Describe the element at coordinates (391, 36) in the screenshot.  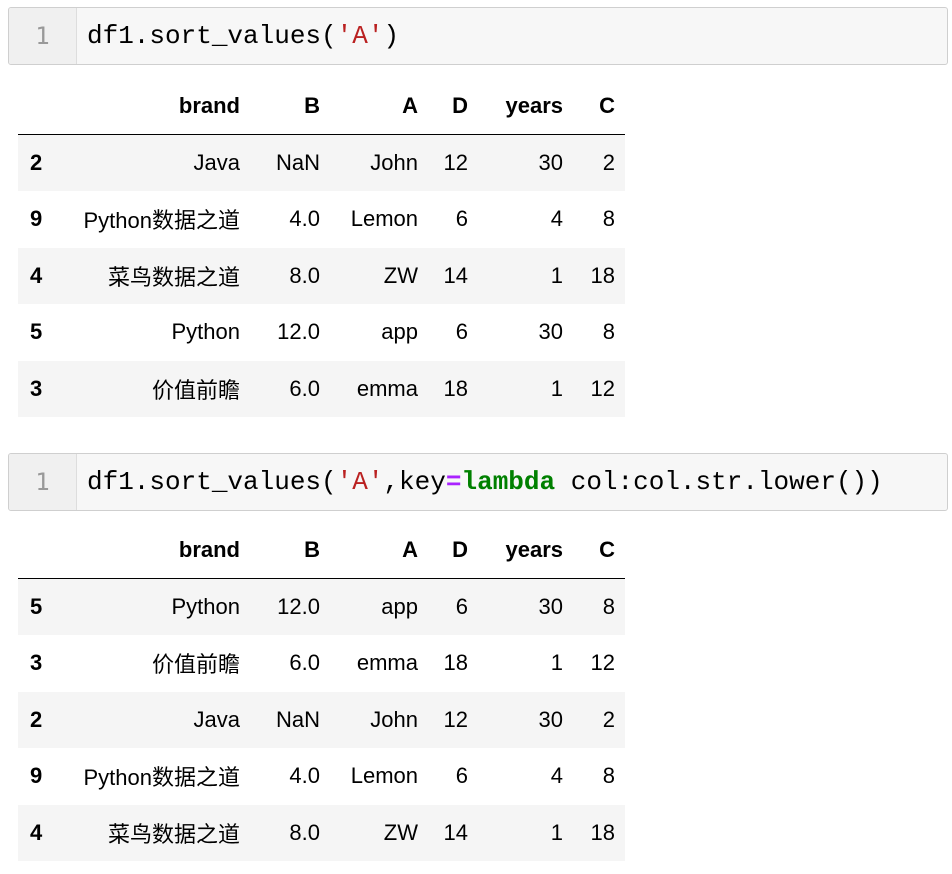
I see `code-token: )` at that location.